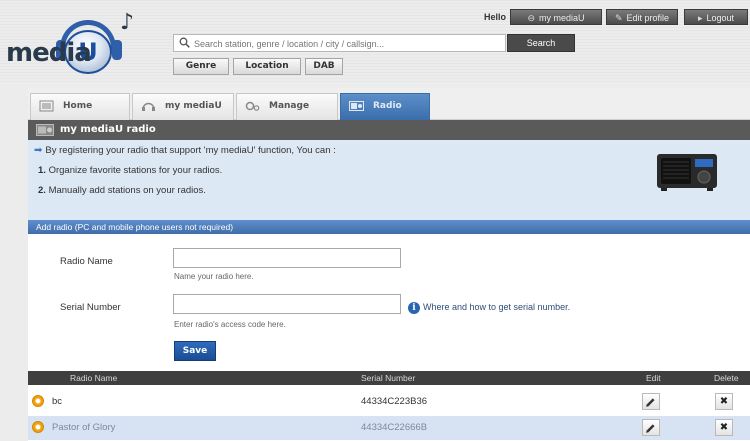 The width and height of the screenshot is (750, 441). I want to click on radio-table-header: Radio Name Serial Number Edit Delete, so click(389, 378).